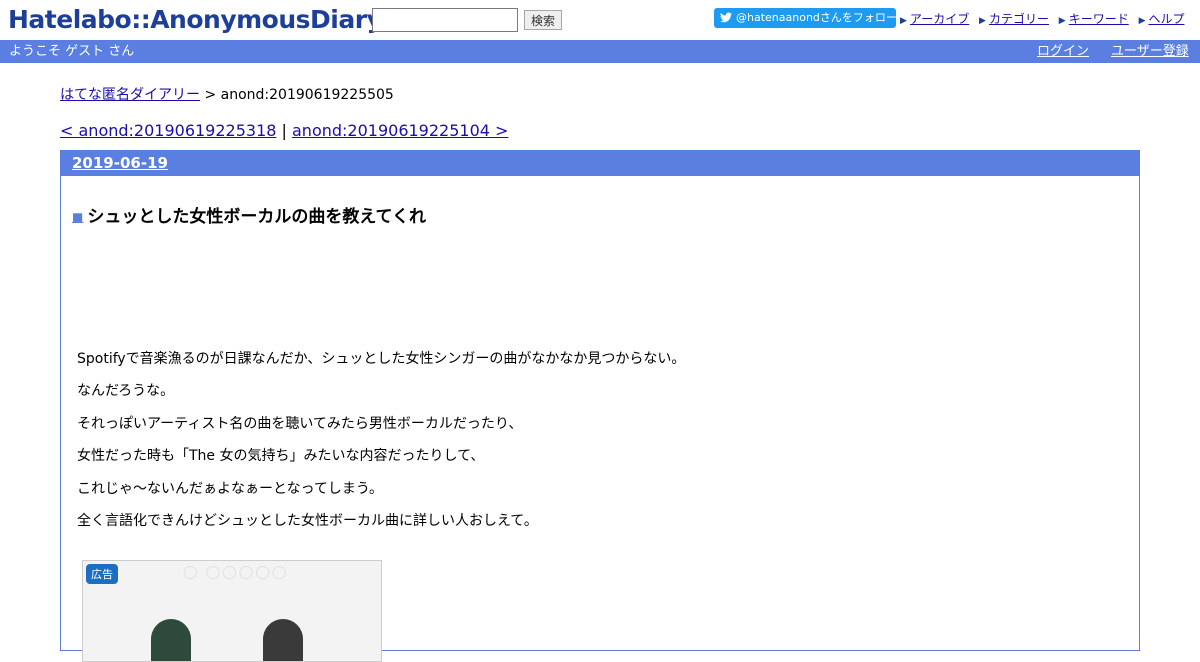 The height and width of the screenshot is (662, 1200). What do you see at coordinates (72, 51) in the screenshot?
I see `welcome-text: ようこそ ゲスト さん` at bounding box center [72, 51].